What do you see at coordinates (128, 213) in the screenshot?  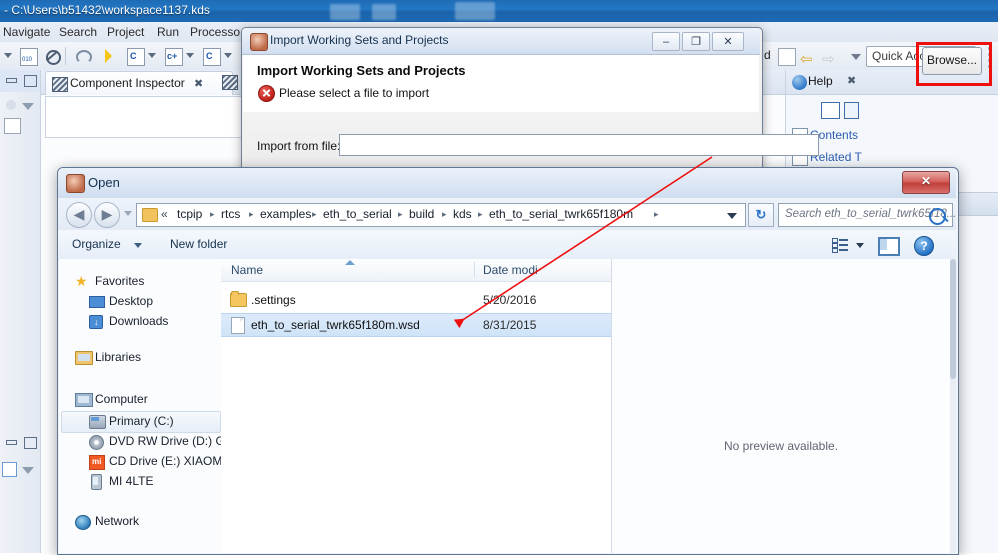 I see `recent-locations-caret-icon` at bounding box center [128, 213].